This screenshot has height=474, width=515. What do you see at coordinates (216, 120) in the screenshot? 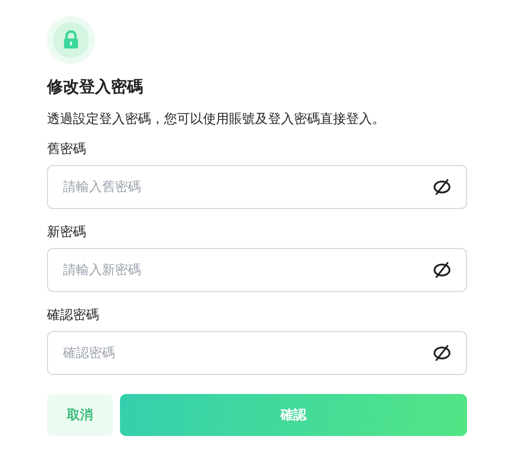
I see `description-text: 透過設定登入密碼，您可以使用賬號及登入密碼直接登入。` at bounding box center [216, 120].